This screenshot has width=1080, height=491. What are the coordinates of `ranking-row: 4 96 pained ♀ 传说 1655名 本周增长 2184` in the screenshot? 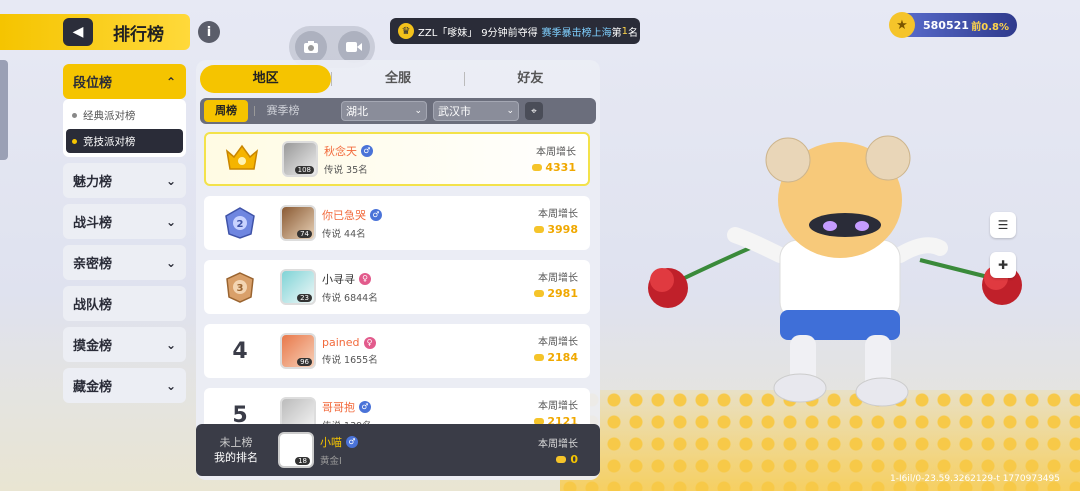 It's located at (397, 351).